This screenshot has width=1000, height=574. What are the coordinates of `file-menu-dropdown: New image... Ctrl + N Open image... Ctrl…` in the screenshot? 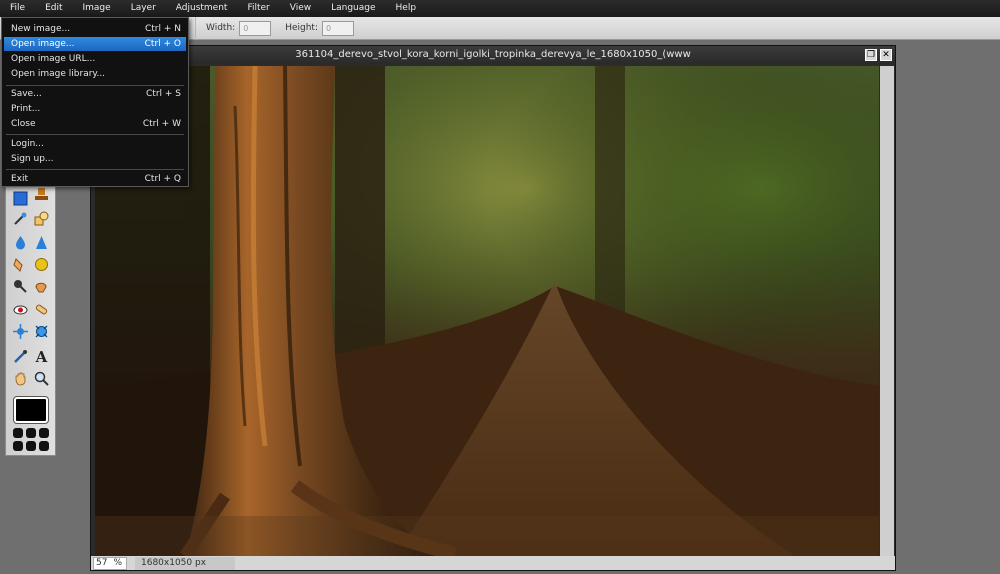 It's located at (95, 102).